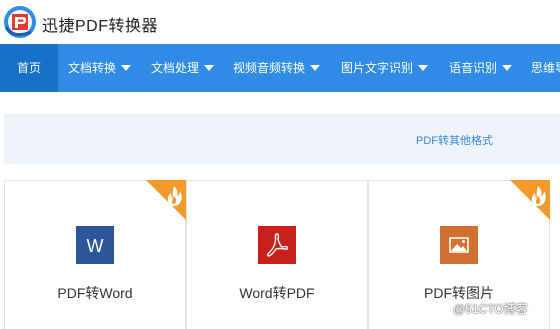  I want to click on tool-card-title: Word转PDF, so click(277, 293).